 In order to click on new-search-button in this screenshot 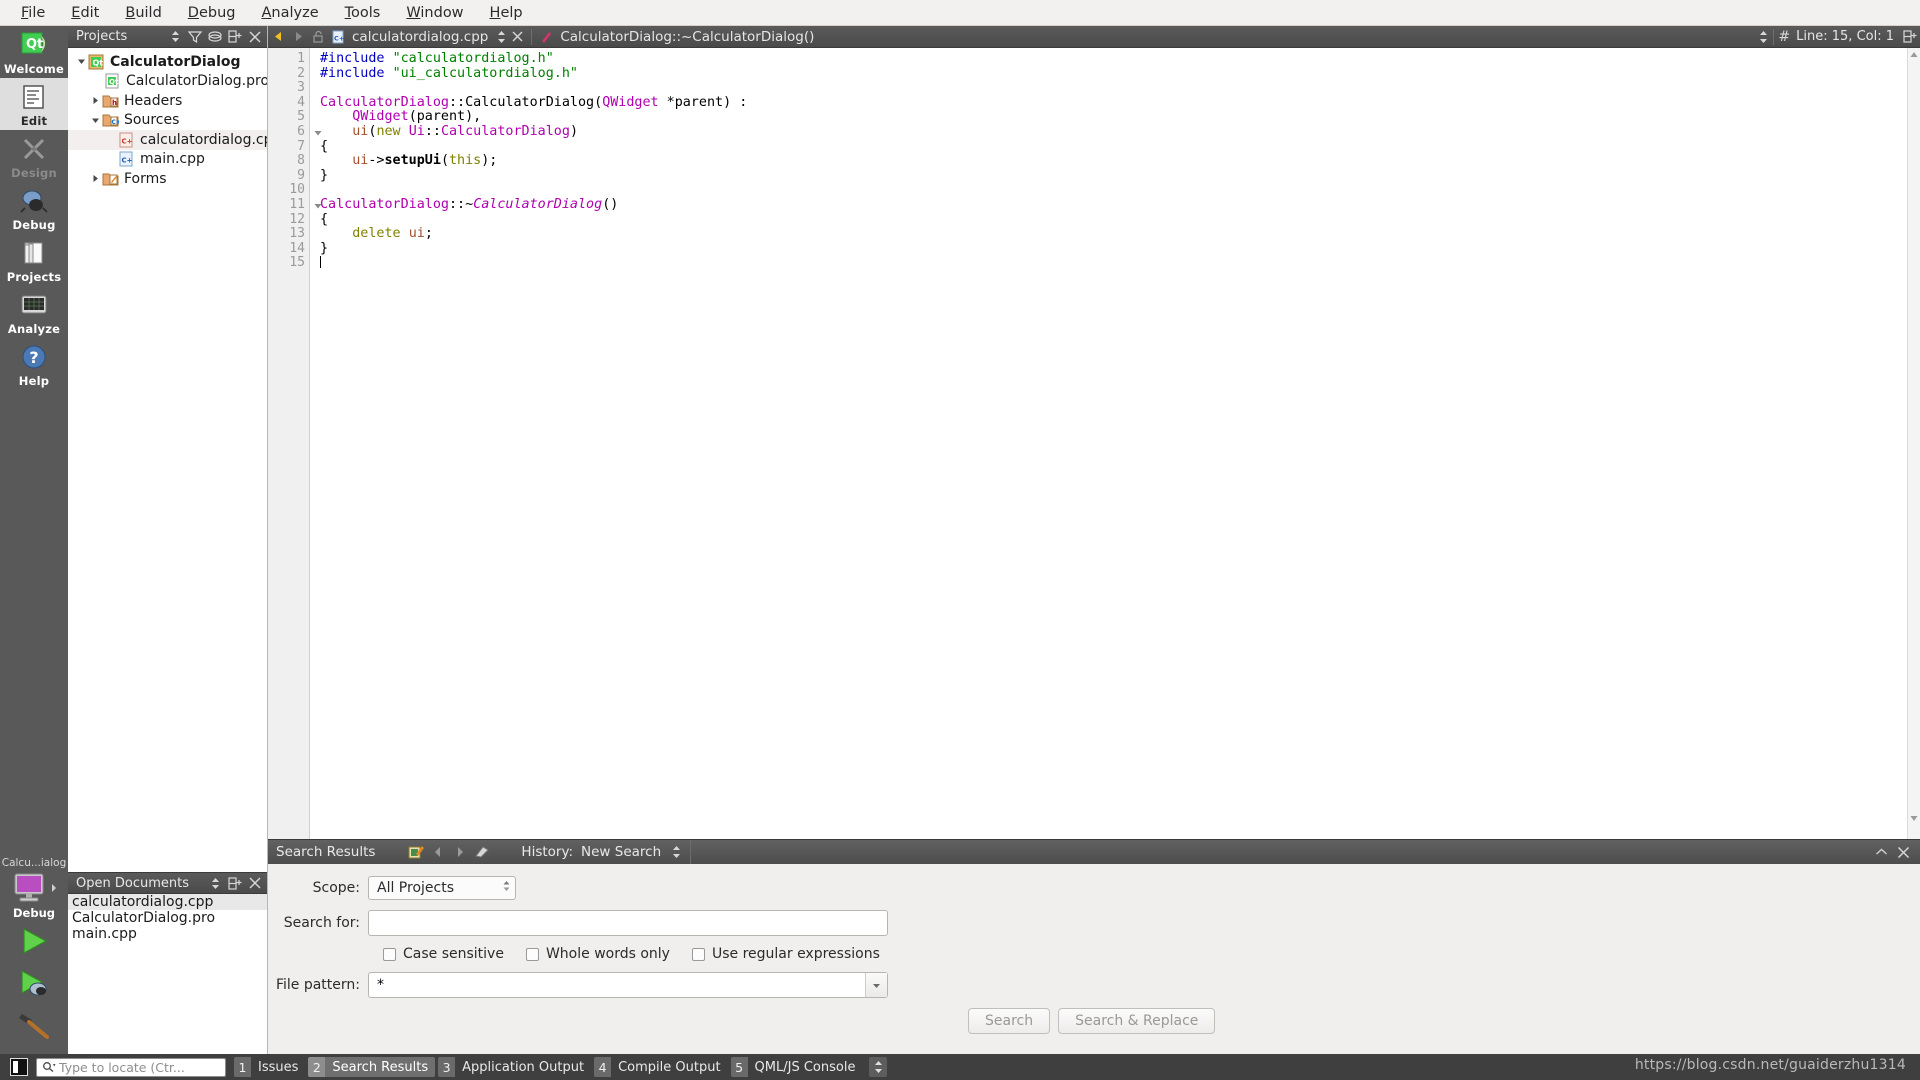, I will do `click(416, 852)`.